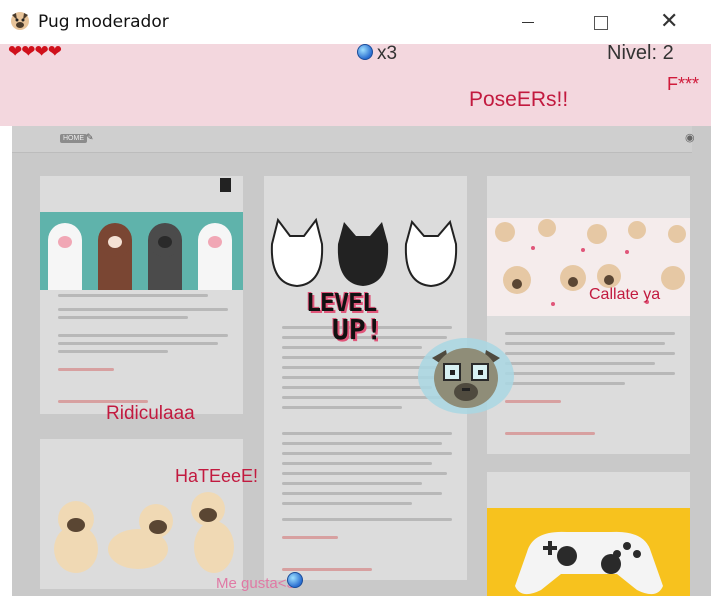 This screenshot has height=596, width=711. What do you see at coordinates (103, 22) in the screenshot?
I see `window-title: Pug moderador` at bounding box center [103, 22].